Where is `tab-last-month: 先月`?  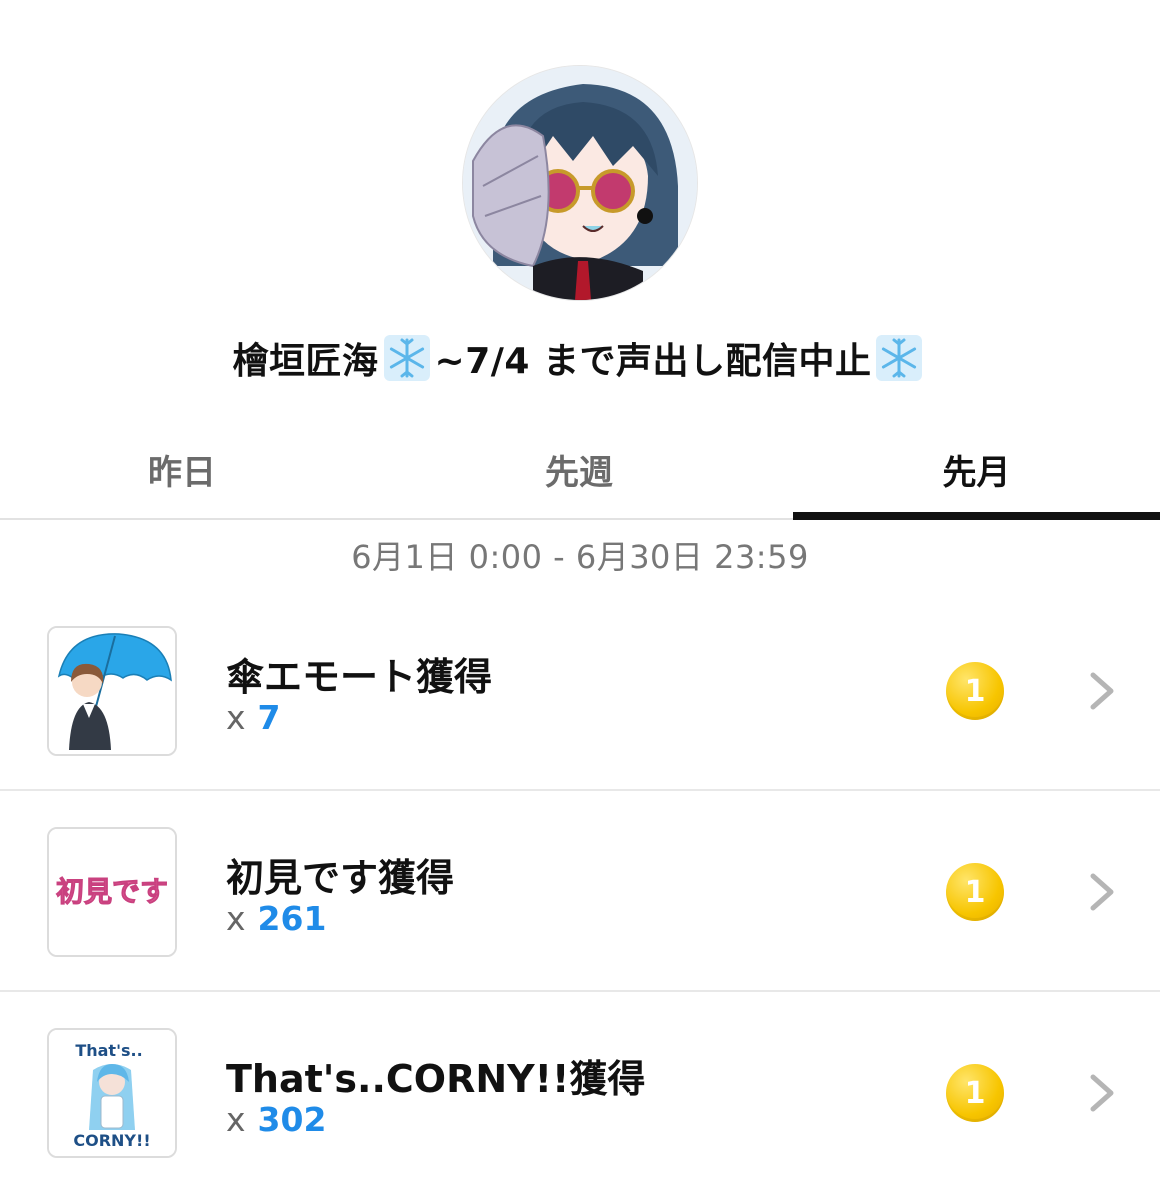 tab-last-month: 先月 is located at coordinates (976, 470).